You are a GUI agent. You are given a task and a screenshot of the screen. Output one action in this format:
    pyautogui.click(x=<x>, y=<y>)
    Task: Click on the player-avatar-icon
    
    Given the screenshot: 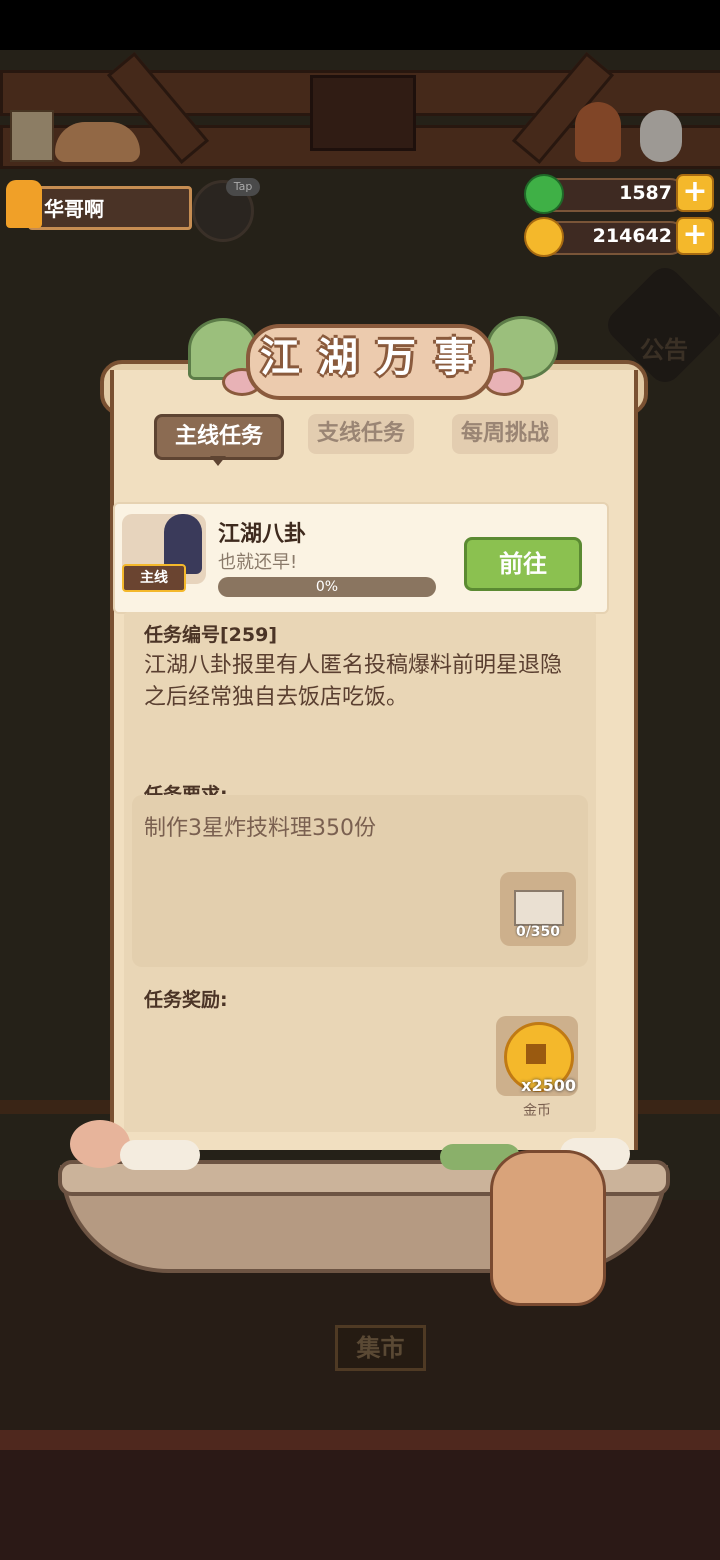 What is the action you would take?
    pyautogui.click(x=24, y=204)
    